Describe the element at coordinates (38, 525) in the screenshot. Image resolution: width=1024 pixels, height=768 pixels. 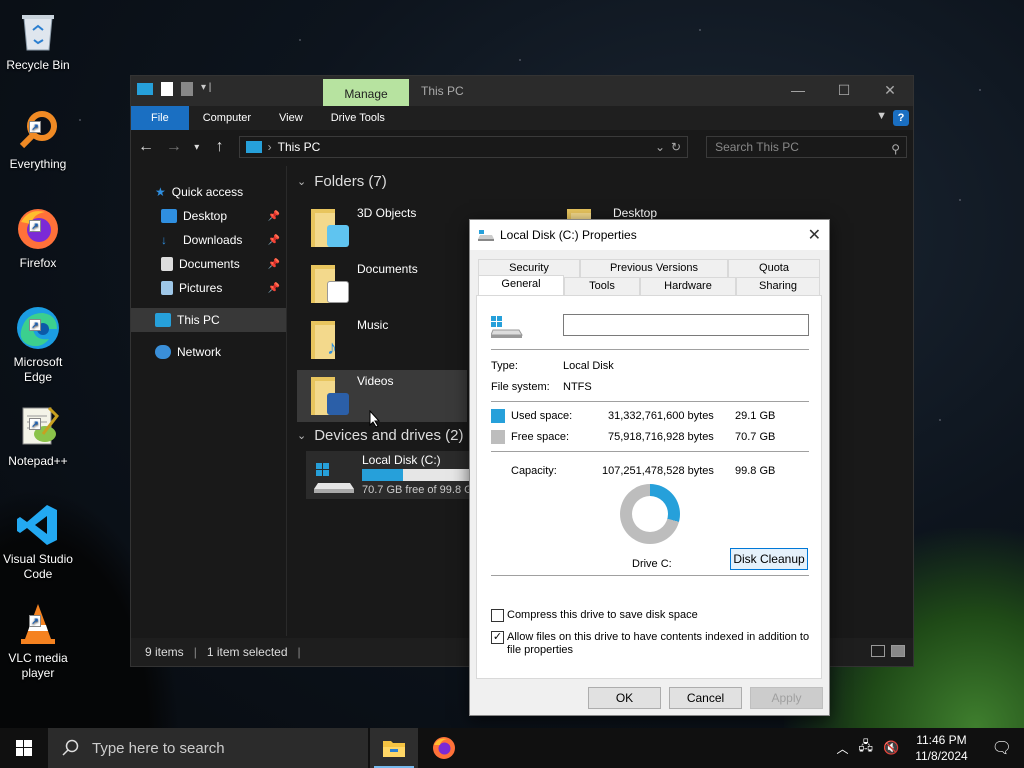
I see `vscode-icon` at that location.